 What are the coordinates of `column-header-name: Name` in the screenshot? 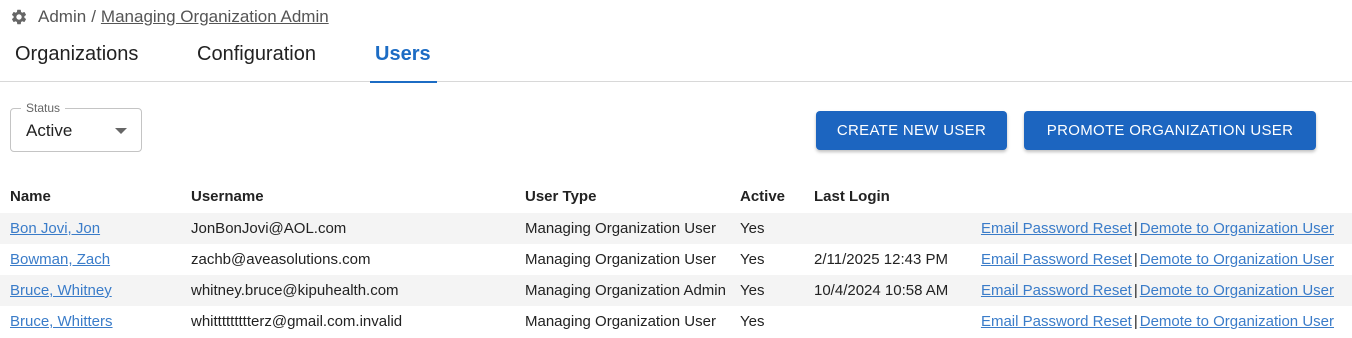 It's located at (30, 196).